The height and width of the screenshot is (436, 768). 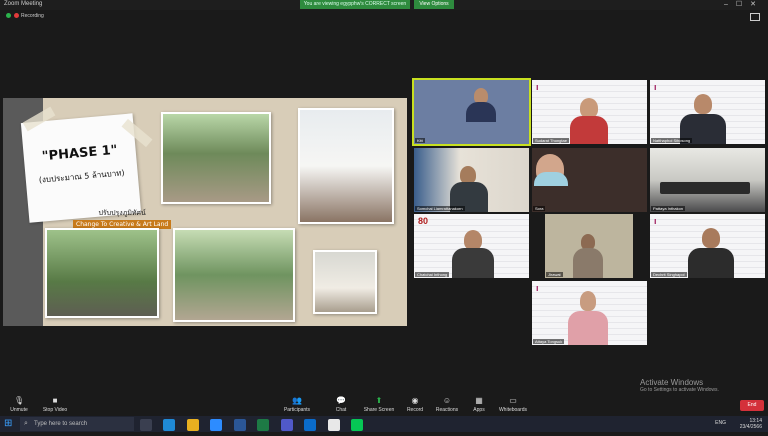 I want to click on window-title: Zoom Meeting, so click(x=23, y=4).